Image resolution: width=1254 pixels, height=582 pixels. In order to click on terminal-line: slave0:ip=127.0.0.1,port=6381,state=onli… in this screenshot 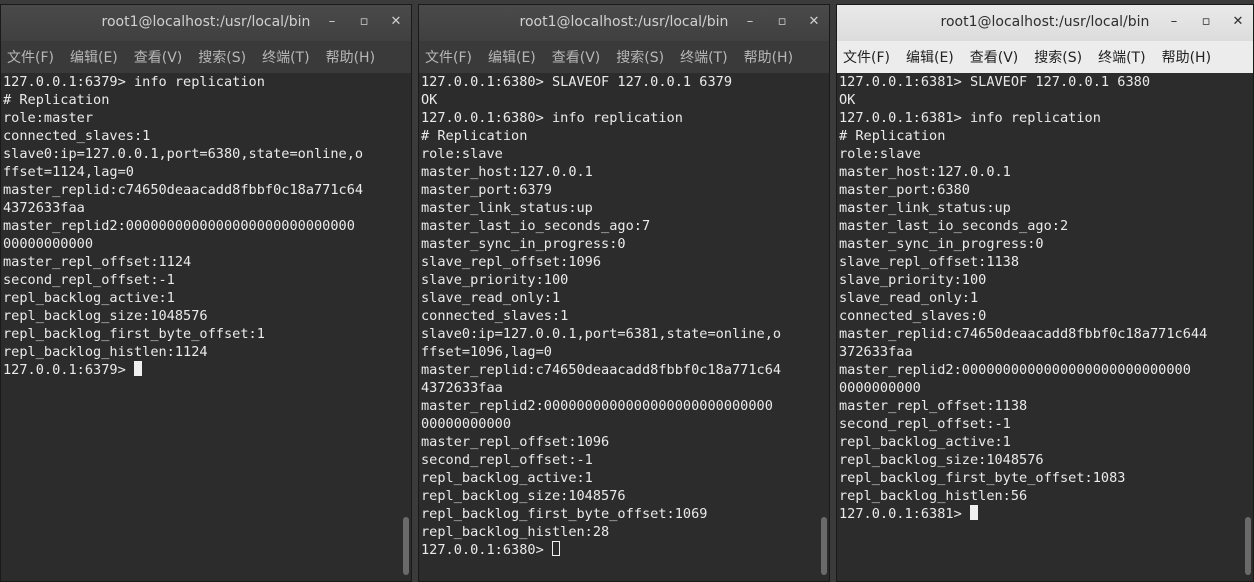, I will do `click(601, 334)`.